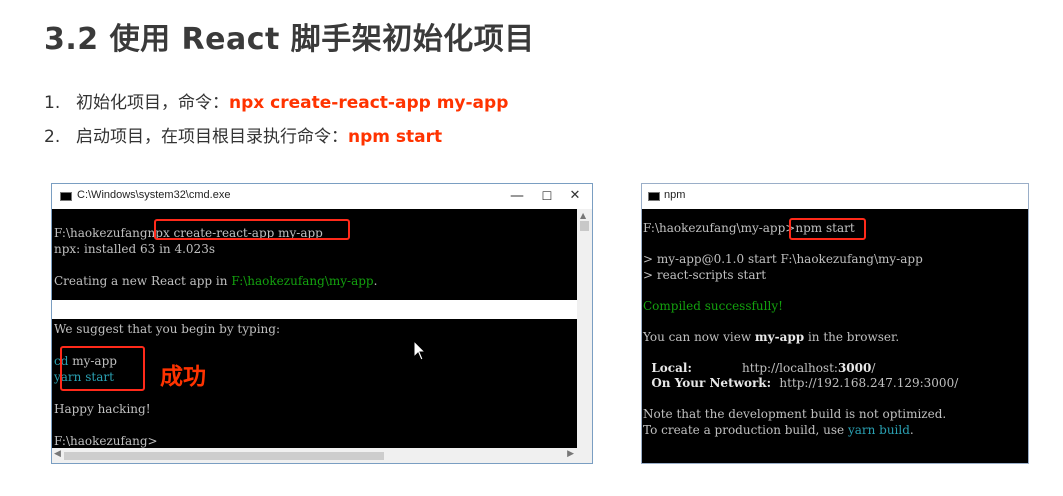 The image size is (1063, 496). What do you see at coordinates (852, 336) in the screenshot?
I see `console-line: in the browser.` at bounding box center [852, 336].